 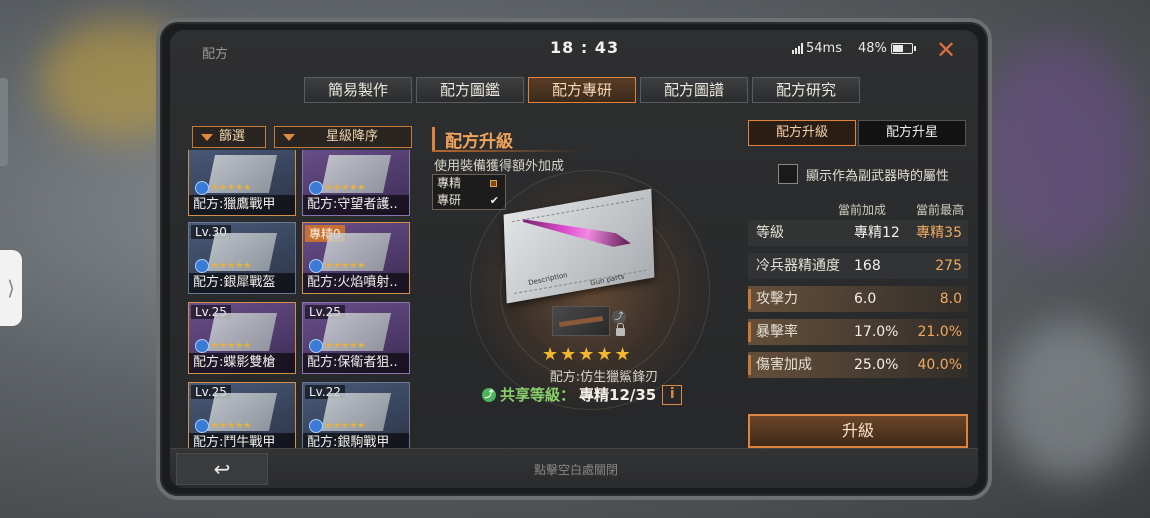 I want to click on weapon-thumbnail, so click(x=581, y=321).